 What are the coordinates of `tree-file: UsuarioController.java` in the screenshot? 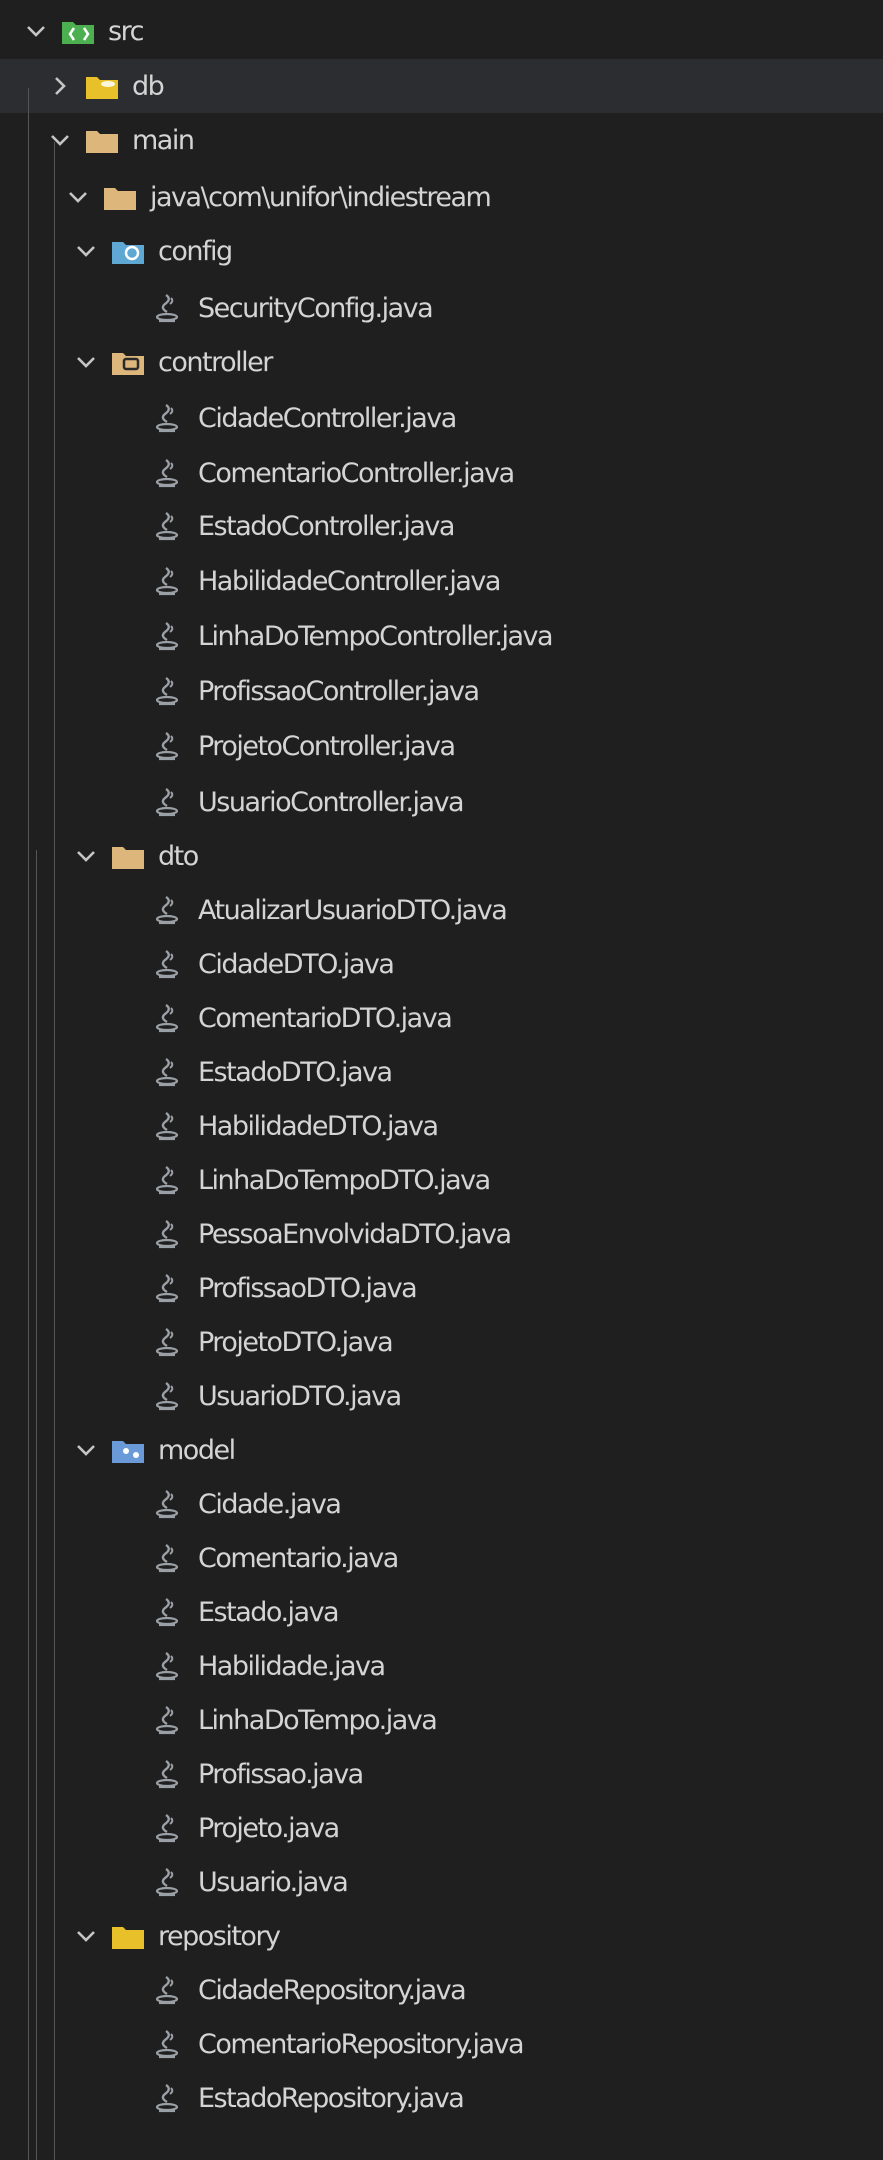 It's located at (441, 802).